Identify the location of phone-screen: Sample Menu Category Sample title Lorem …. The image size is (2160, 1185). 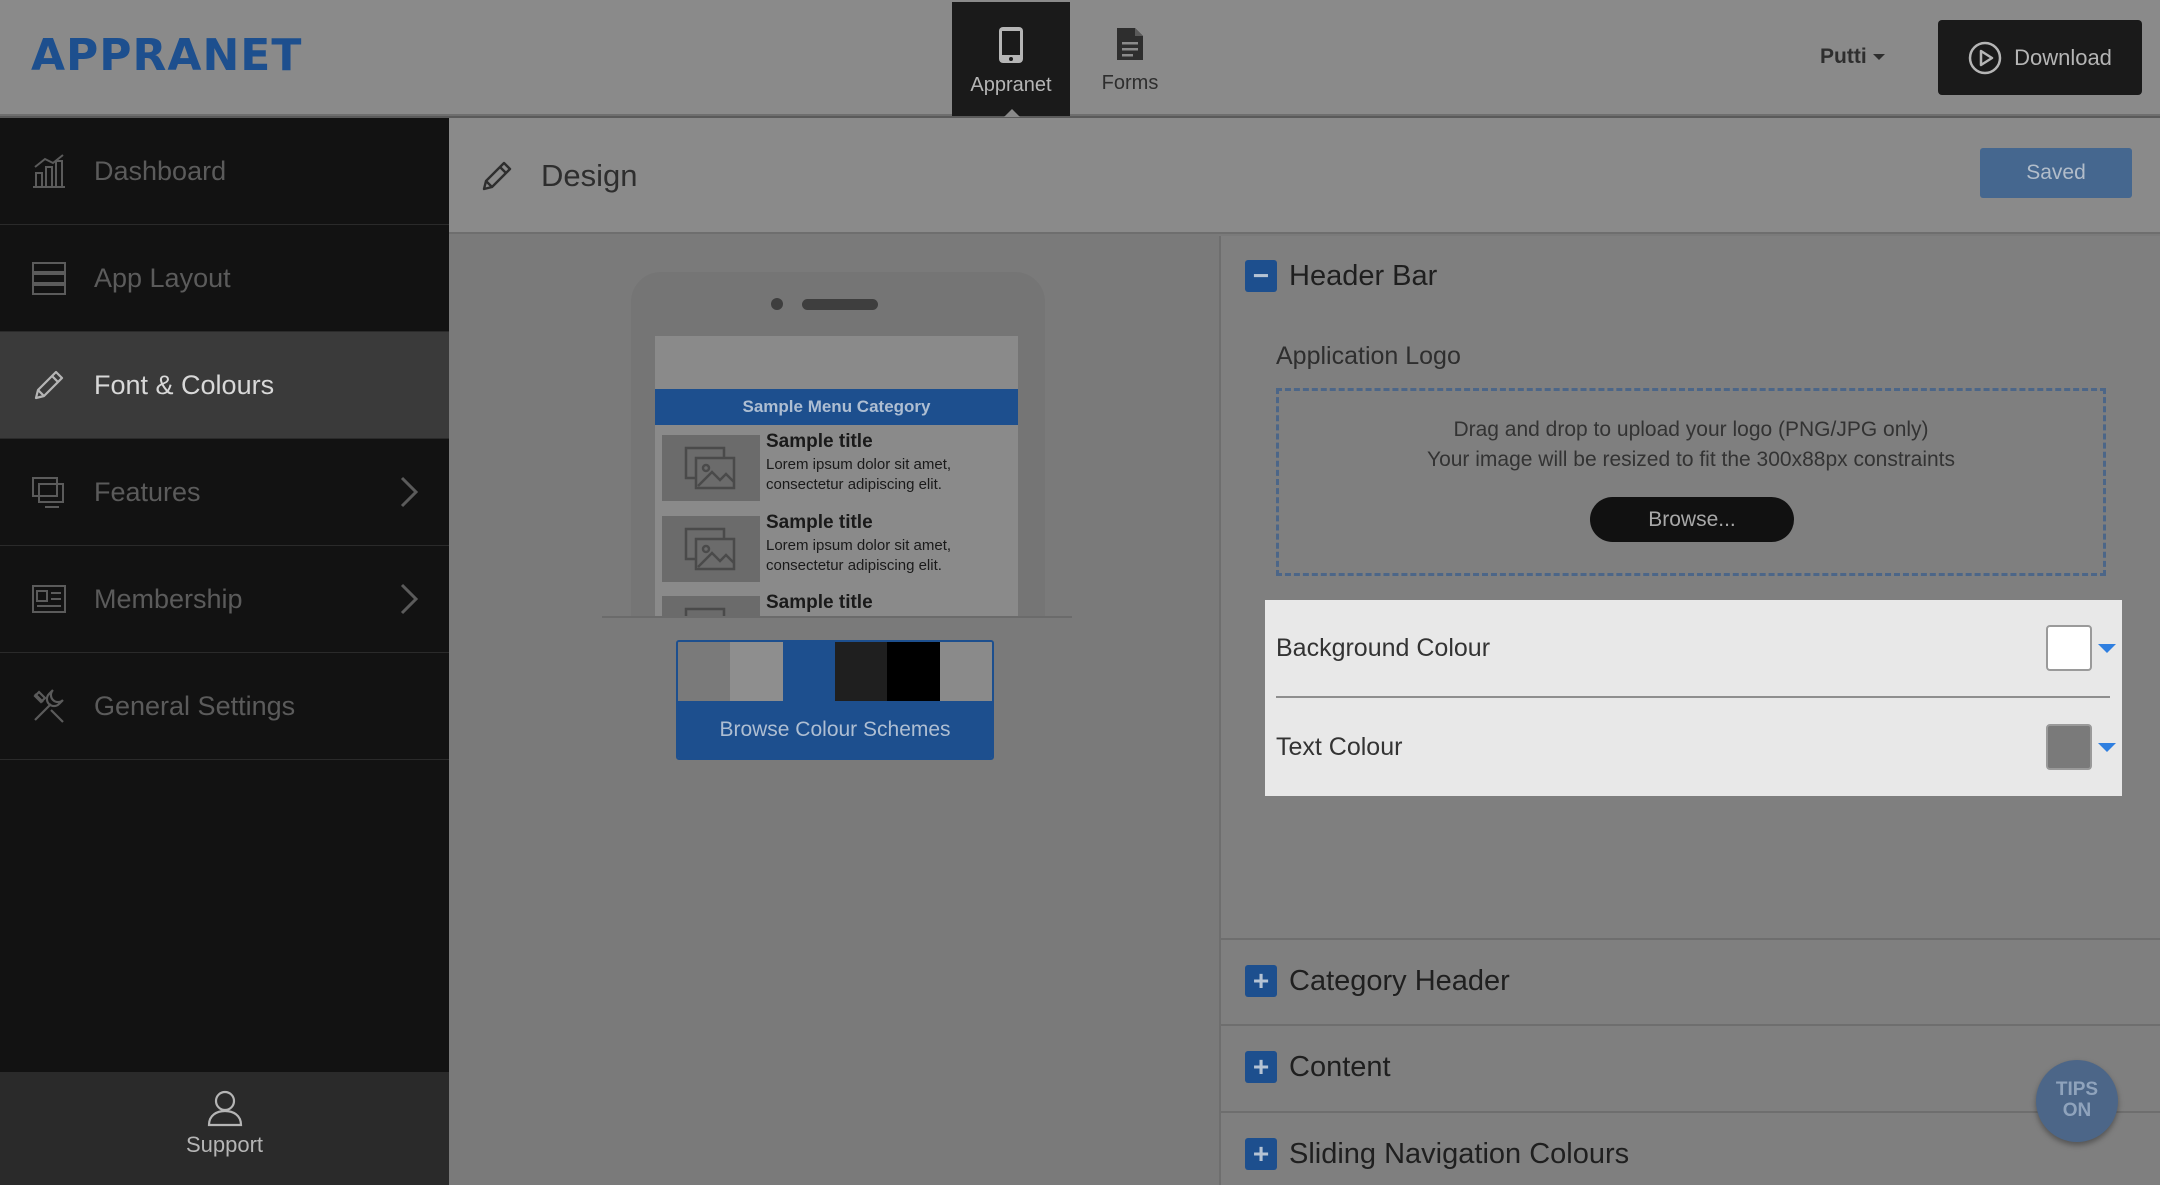
(836, 476).